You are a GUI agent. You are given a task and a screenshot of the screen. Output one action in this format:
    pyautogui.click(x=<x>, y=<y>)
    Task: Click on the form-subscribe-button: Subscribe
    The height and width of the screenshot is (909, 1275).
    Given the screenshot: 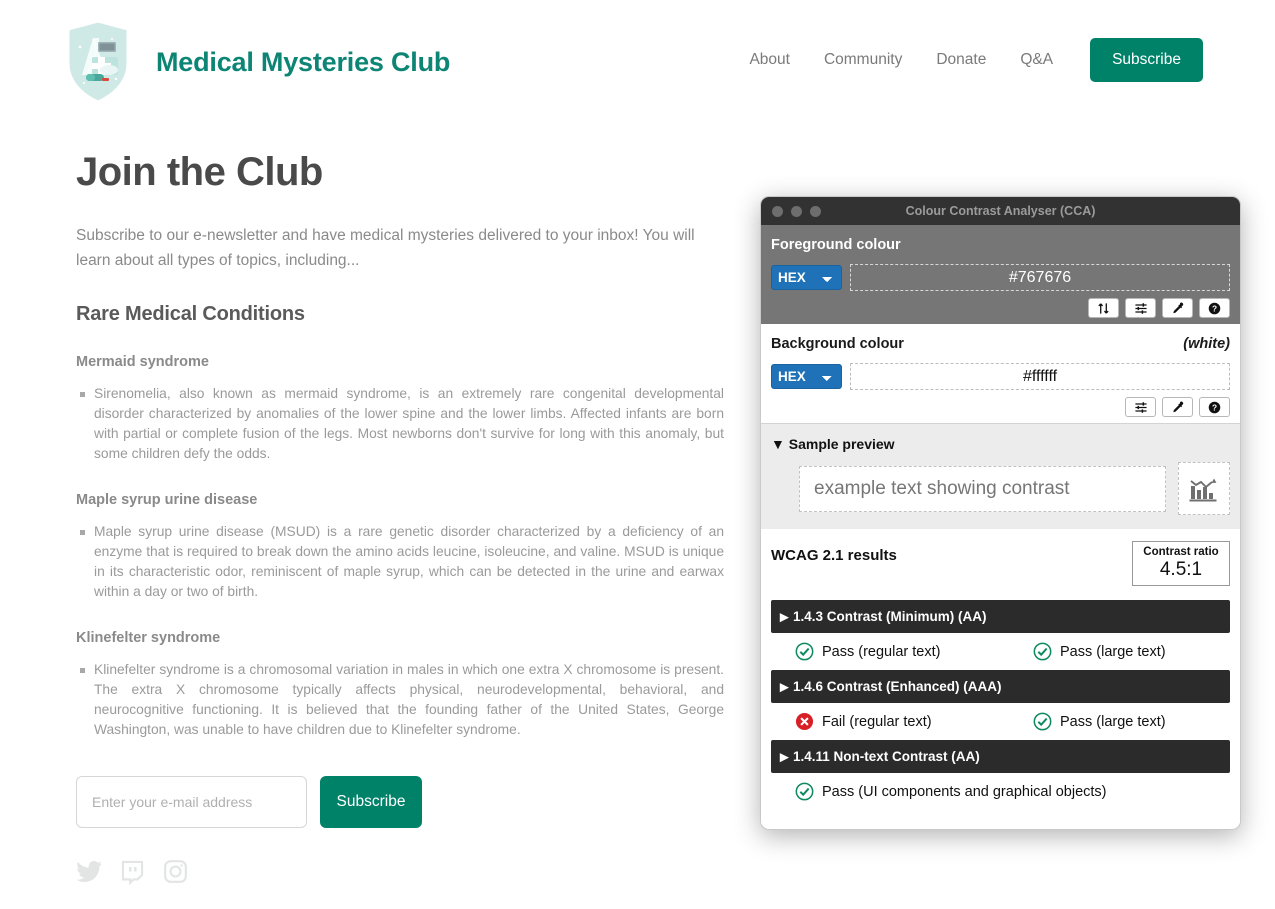 What is the action you would take?
    pyautogui.click(x=371, y=802)
    